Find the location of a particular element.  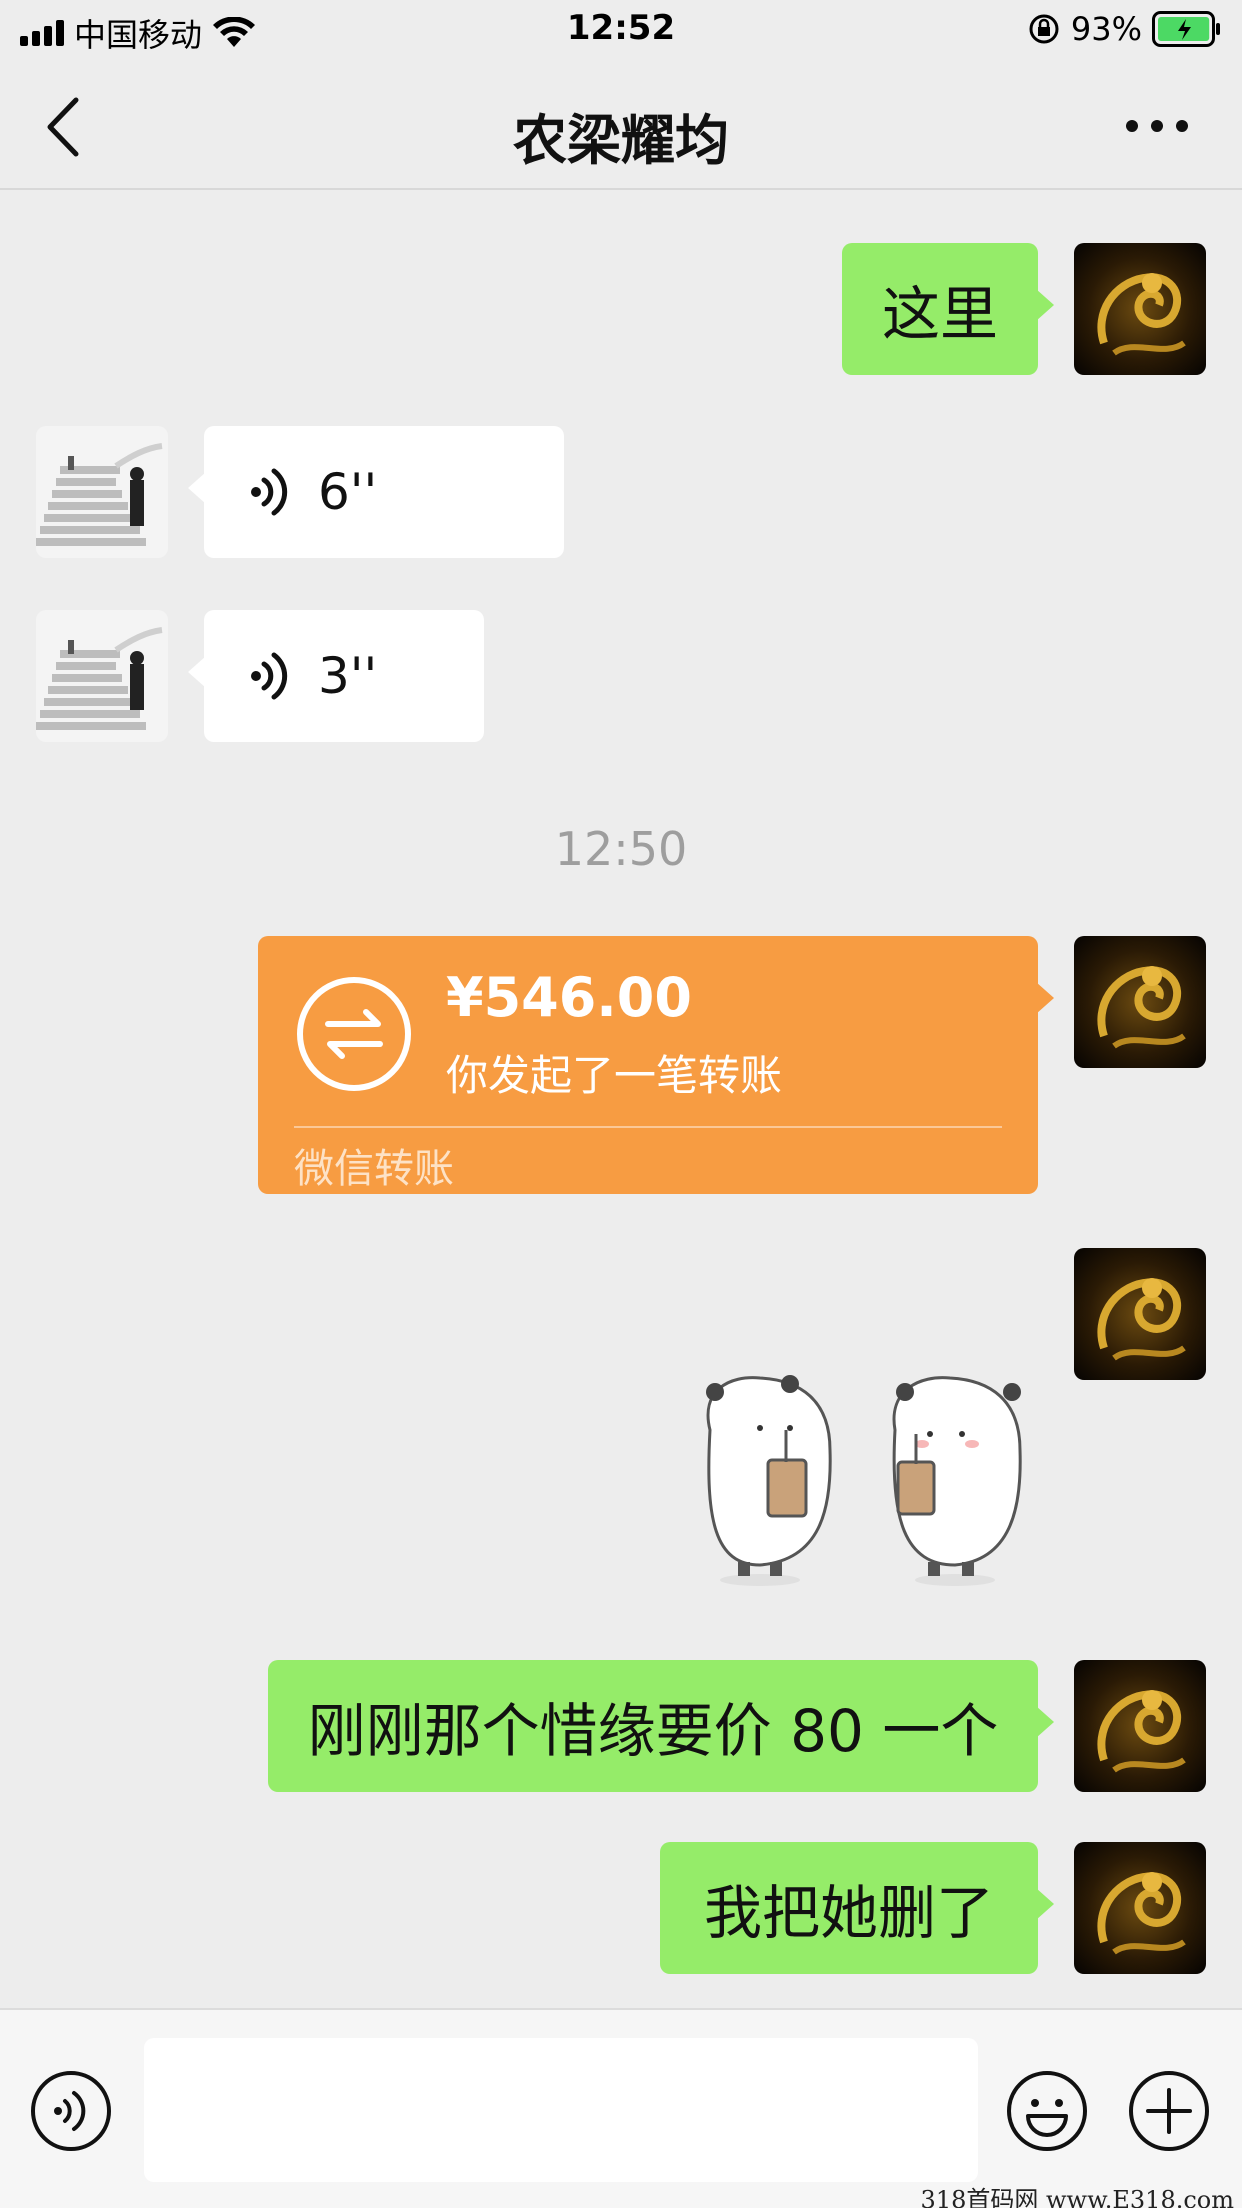

message-text: 这里 is located at coordinates (939, 314).